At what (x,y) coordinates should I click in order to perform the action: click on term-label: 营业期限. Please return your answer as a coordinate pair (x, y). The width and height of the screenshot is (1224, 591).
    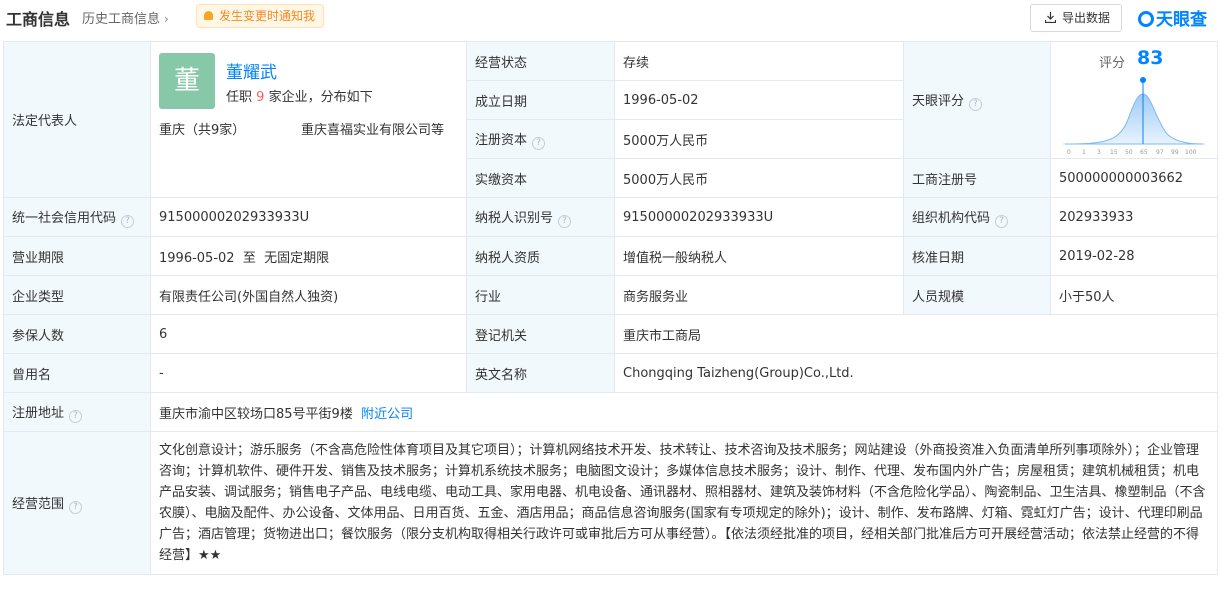
    Looking at the image, I should click on (77, 256).